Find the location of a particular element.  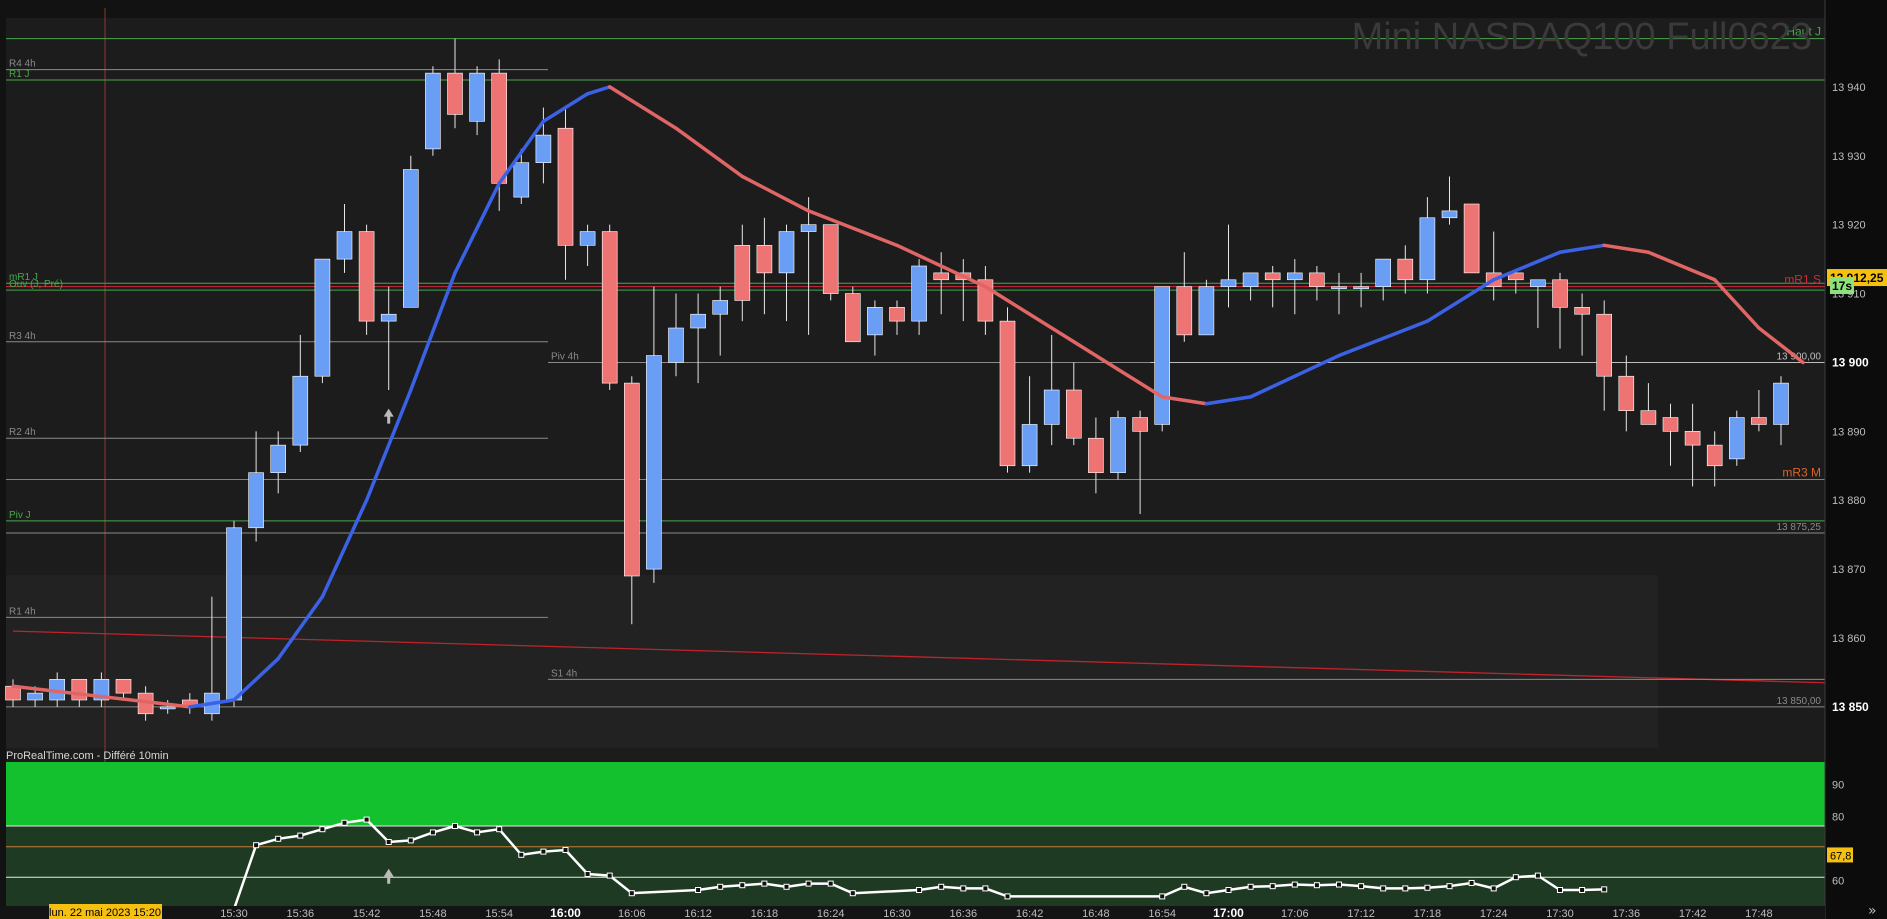

x-tick-label-18: 17:18 is located at coordinates (1428, 913).